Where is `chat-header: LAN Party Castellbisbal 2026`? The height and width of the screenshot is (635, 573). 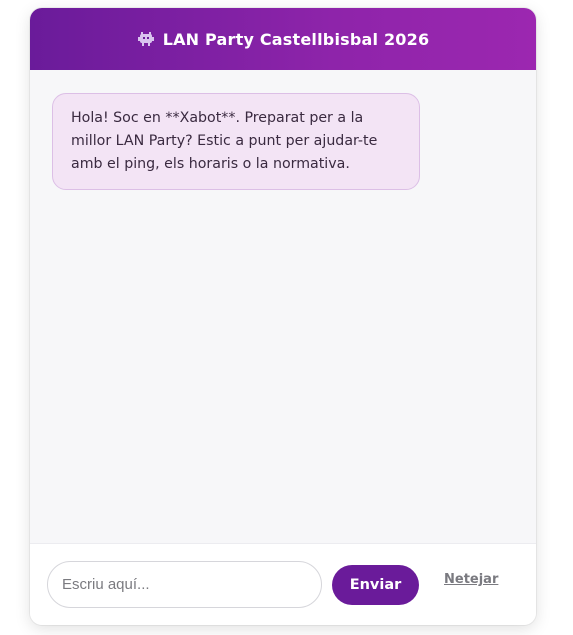 chat-header: LAN Party Castellbisbal 2026 is located at coordinates (283, 39).